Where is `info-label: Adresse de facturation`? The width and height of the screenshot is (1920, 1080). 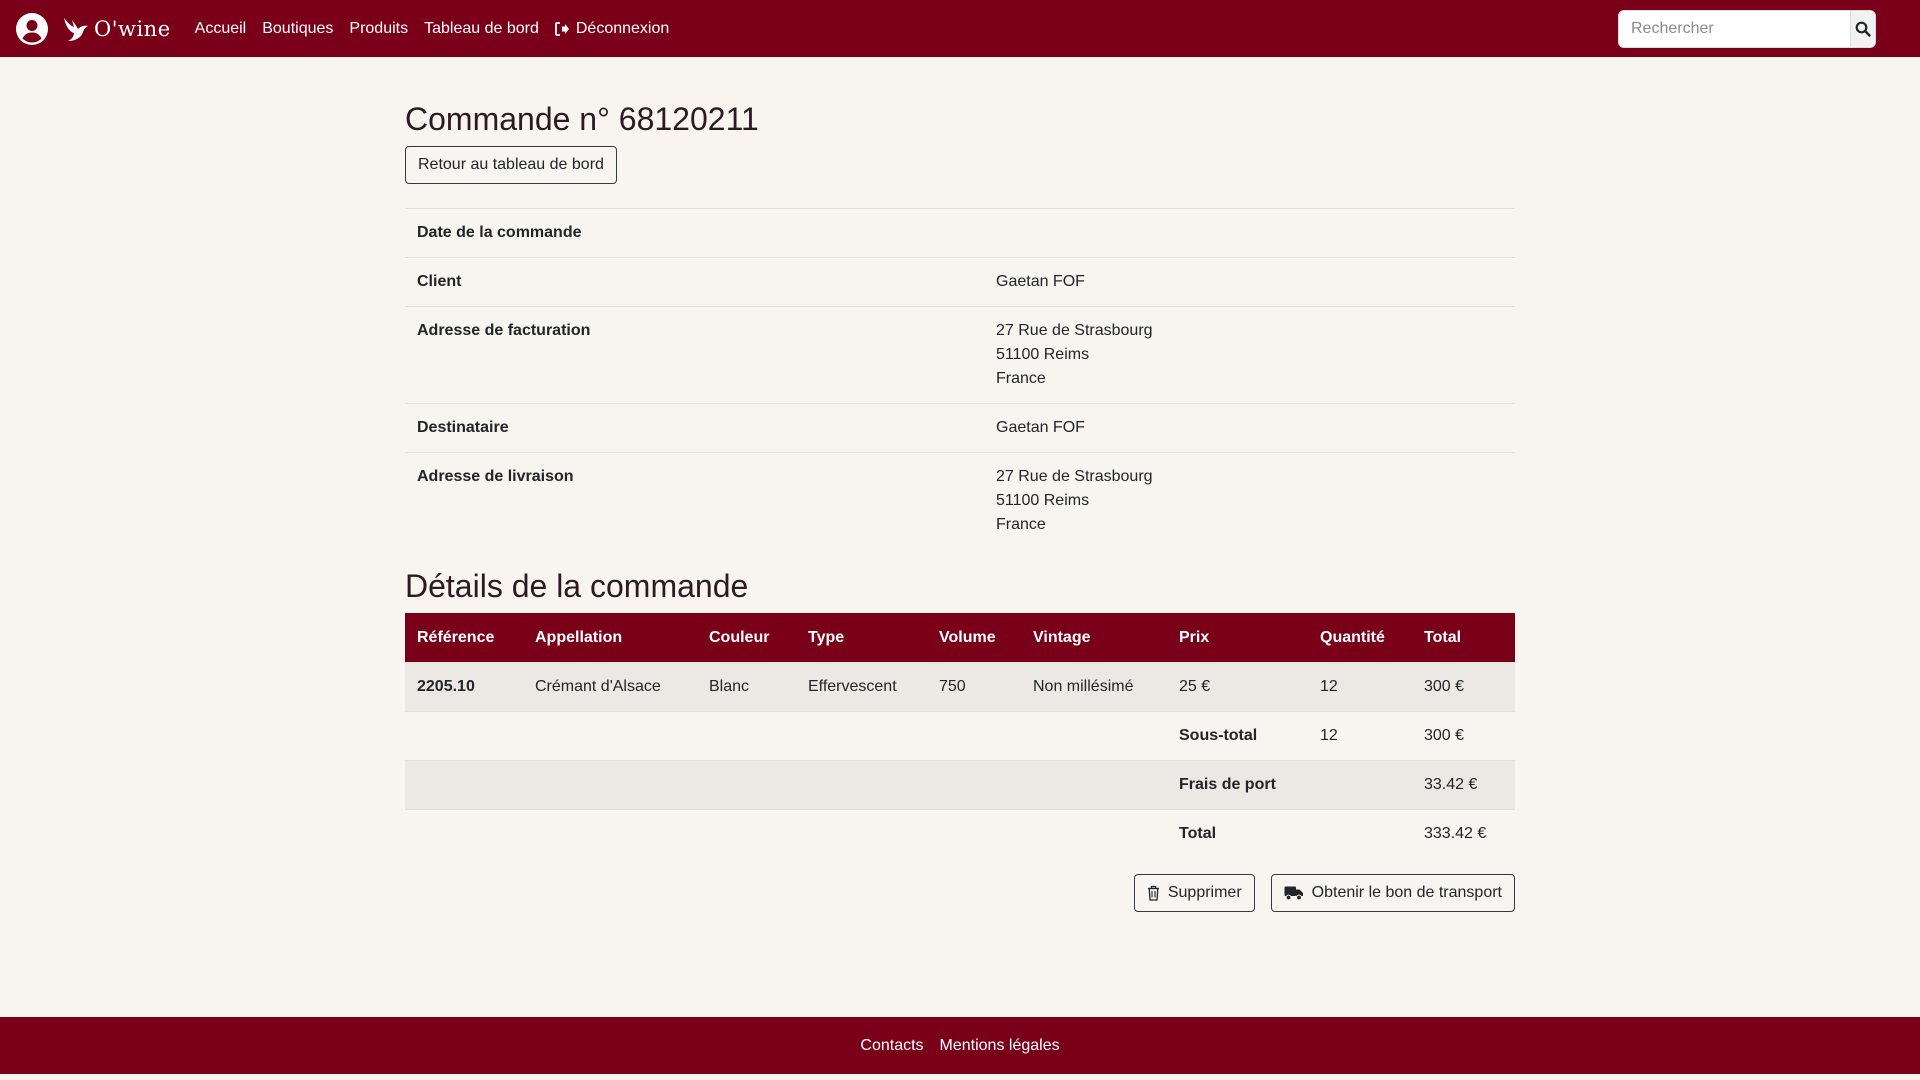
info-label: Adresse de facturation is located at coordinates (694, 355).